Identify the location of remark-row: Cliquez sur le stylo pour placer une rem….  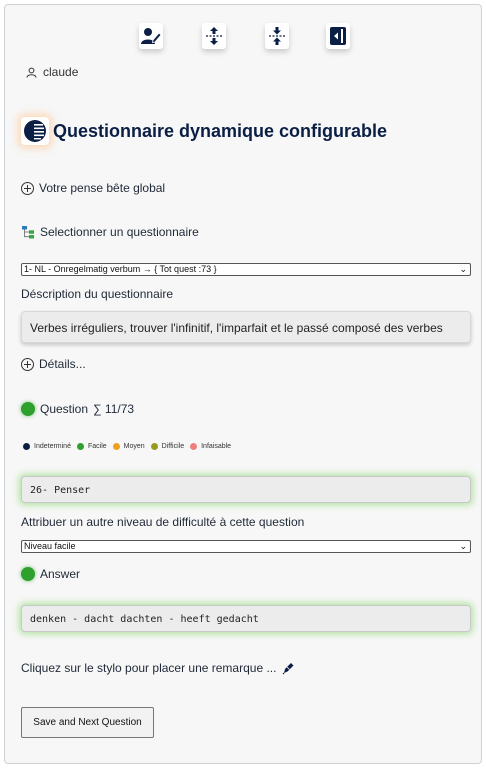
(158, 668).